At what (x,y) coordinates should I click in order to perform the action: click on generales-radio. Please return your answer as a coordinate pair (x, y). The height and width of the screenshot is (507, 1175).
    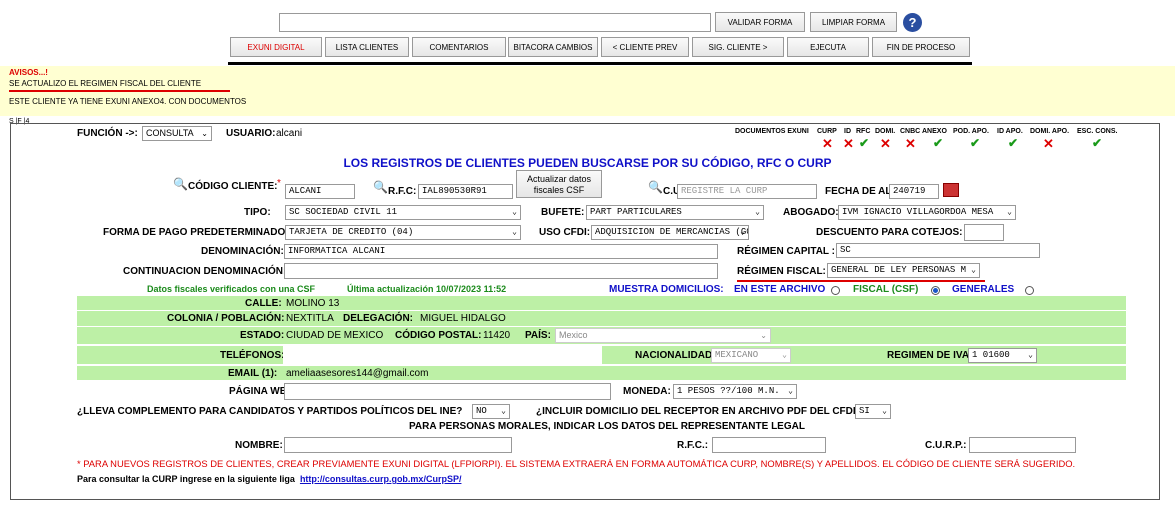
    Looking at the image, I should click on (1029, 290).